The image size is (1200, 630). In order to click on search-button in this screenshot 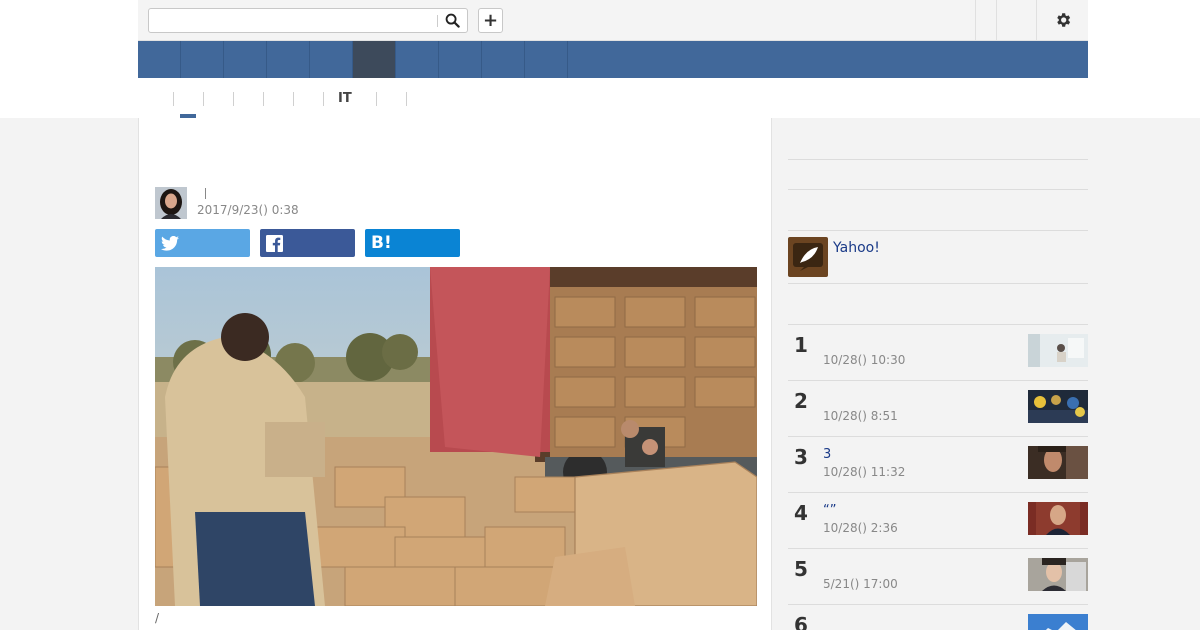, I will do `click(452, 20)`.